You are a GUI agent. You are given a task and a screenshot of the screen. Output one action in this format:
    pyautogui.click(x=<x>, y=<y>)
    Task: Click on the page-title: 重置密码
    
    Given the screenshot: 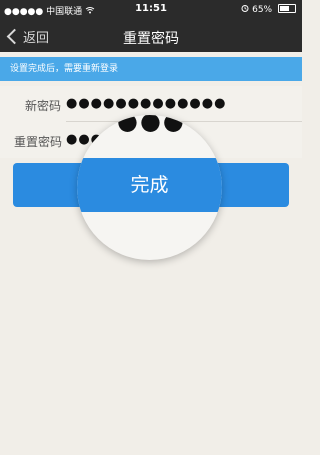 What is the action you would take?
    pyautogui.click(x=151, y=39)
    